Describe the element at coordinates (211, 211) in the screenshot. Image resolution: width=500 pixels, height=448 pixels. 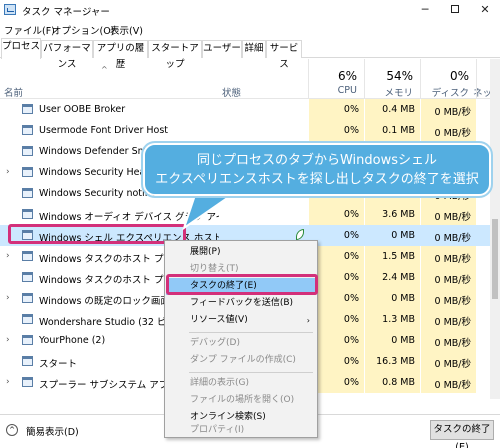
I see `callout-pointer` at that location.